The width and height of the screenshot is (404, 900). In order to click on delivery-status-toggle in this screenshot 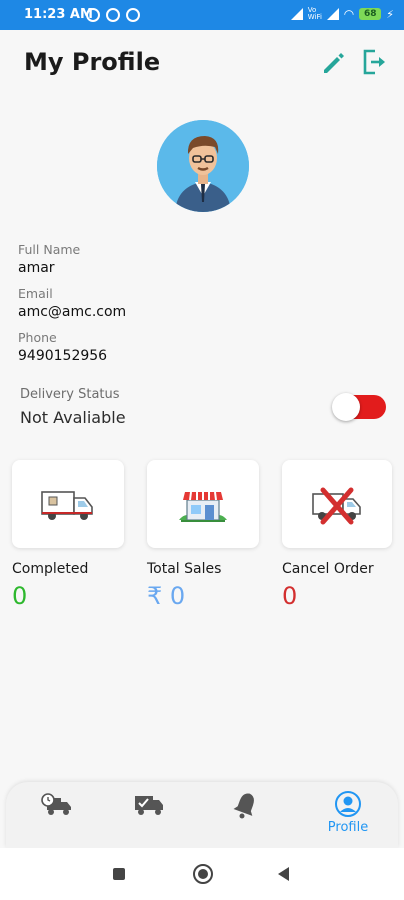, I will do `click(359, 407)`.